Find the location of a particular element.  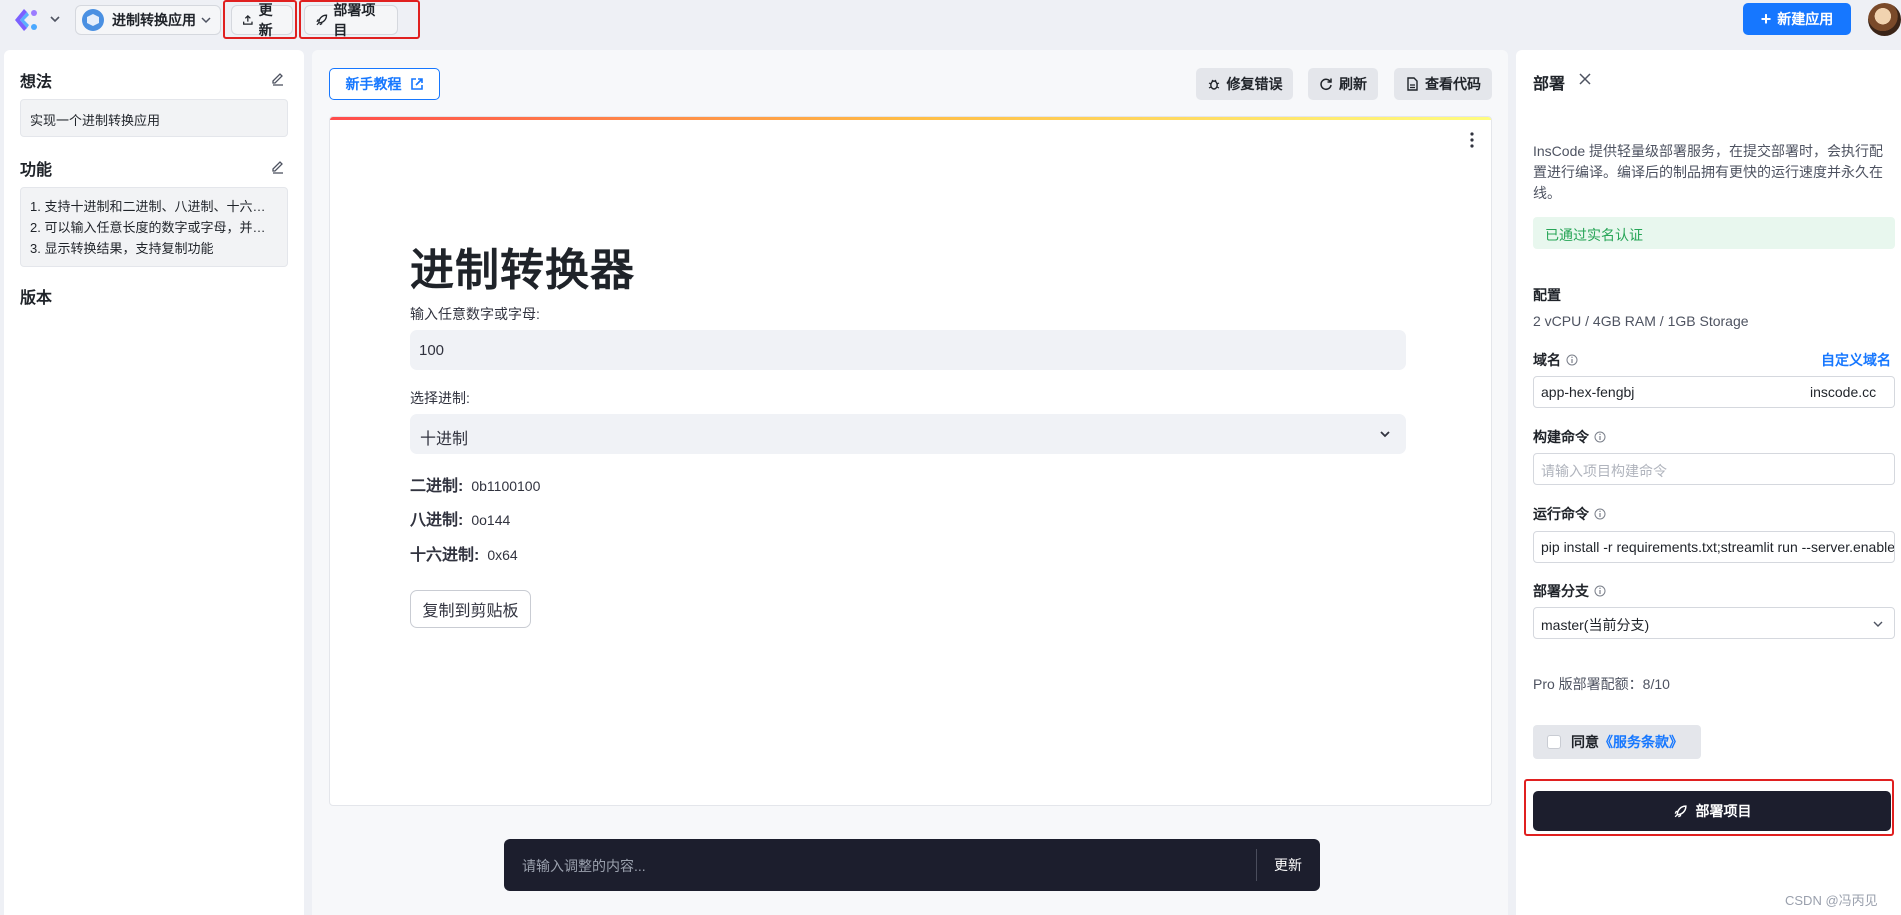

refresh-label: 刷新 is located at coordinates (1353, 84).